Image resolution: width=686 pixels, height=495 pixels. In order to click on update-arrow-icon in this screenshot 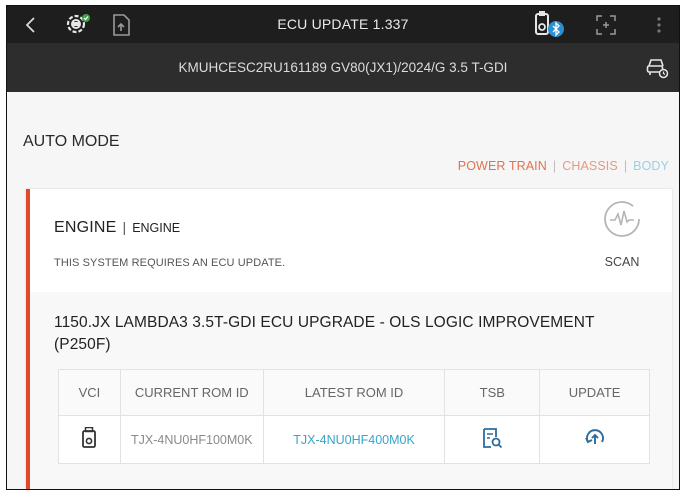, I will do `click(595, 439)`.